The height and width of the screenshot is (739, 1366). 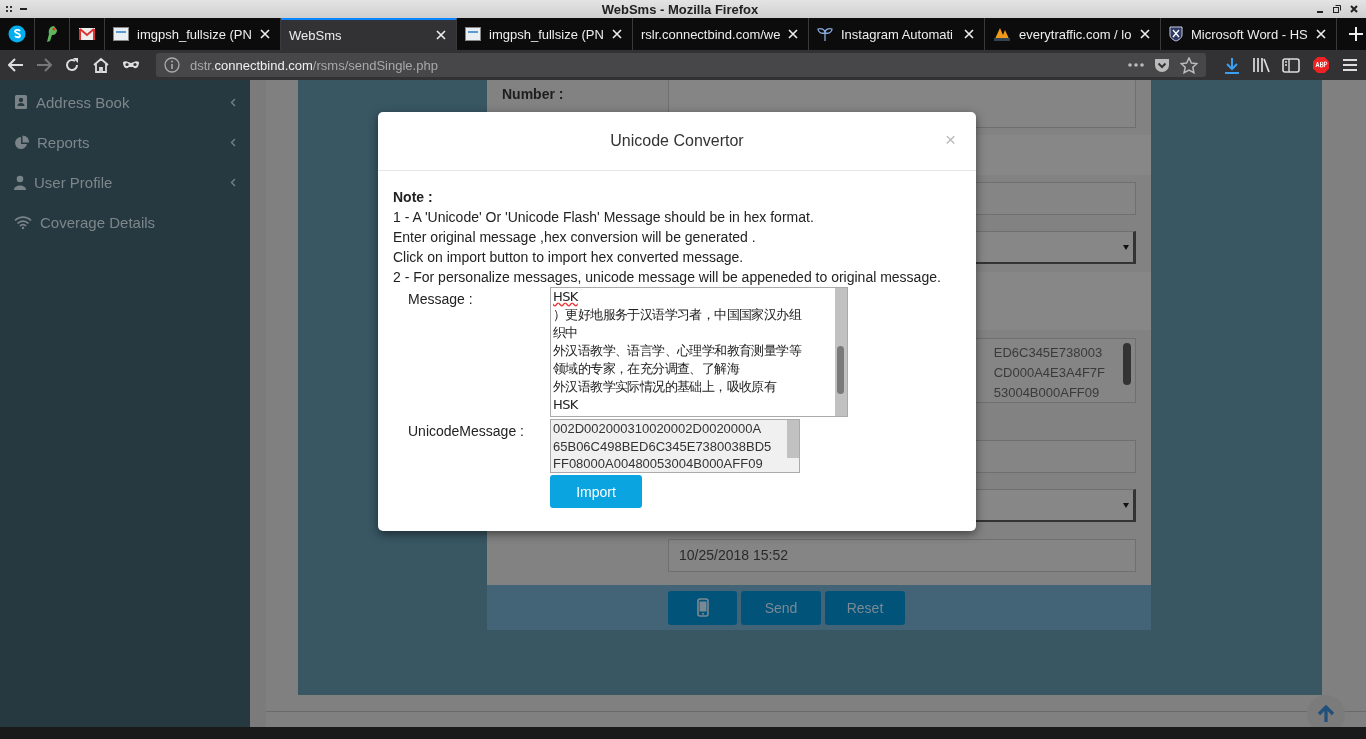 What do you see at coordinates (675, 446) in the screenshot?
I see `unicode-text-area: 002D002000310020002D0020000A 65B06C498BED6C345E7380038BD5 FF08000A00480053004B000AFF09` at bounding box center [675, 446].